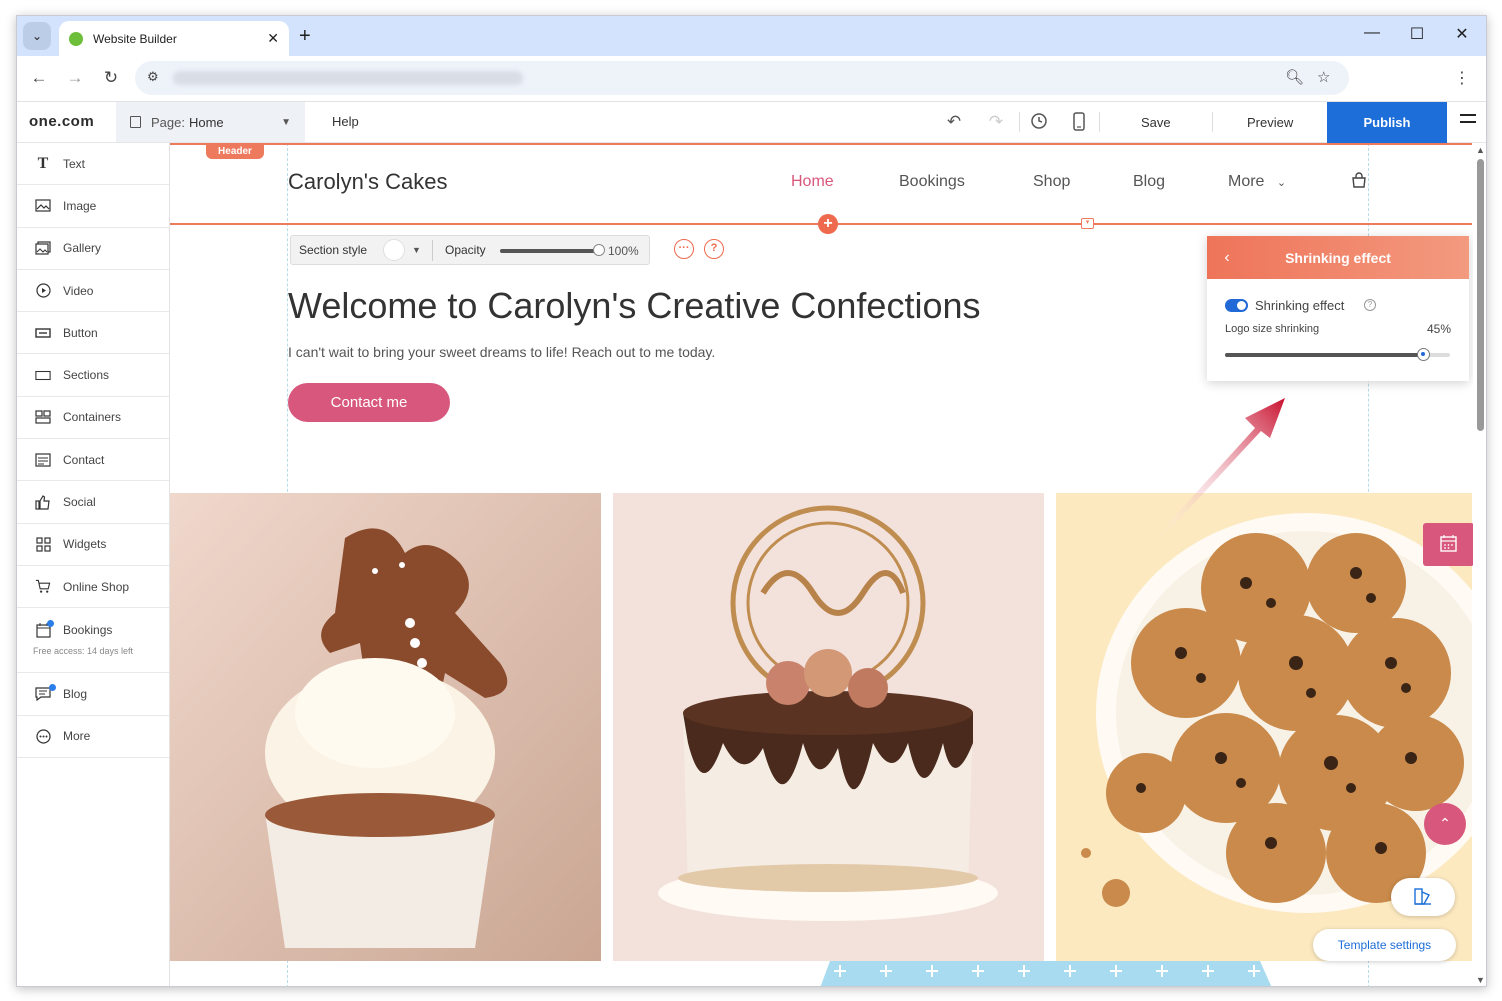 The height and width of the screenshot is (1001, 1502). I want to click on sidebar-item-label: Contact, so click(84, 459).